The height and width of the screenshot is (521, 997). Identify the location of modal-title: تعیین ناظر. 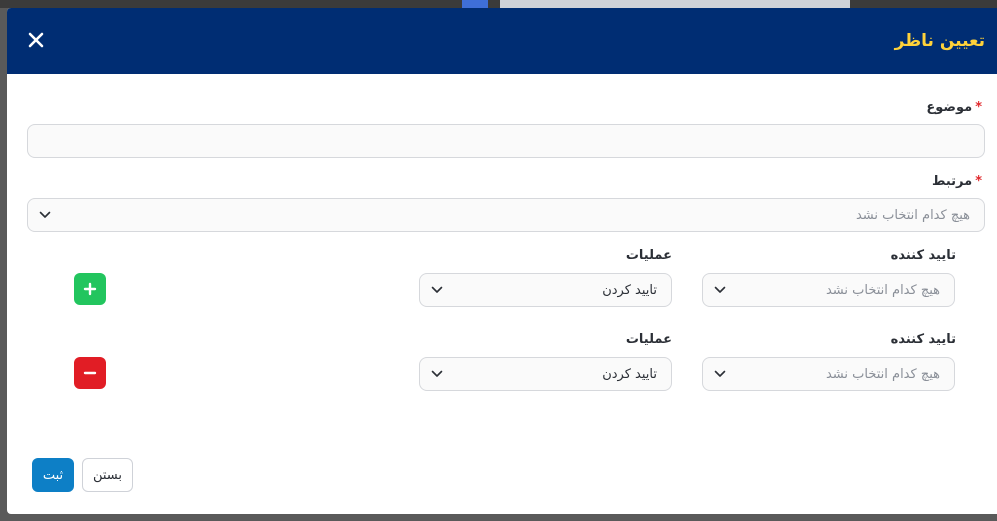
(939, 41).